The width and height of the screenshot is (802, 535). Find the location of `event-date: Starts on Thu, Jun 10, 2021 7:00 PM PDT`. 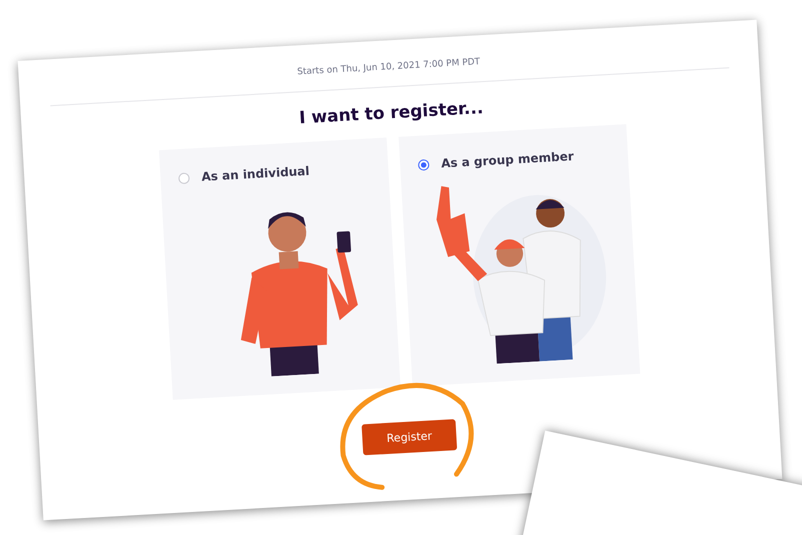

event-date: Starts on Thu, Jun 10, 2021 7:00 PM PDT is located at coordinates (388, 67).